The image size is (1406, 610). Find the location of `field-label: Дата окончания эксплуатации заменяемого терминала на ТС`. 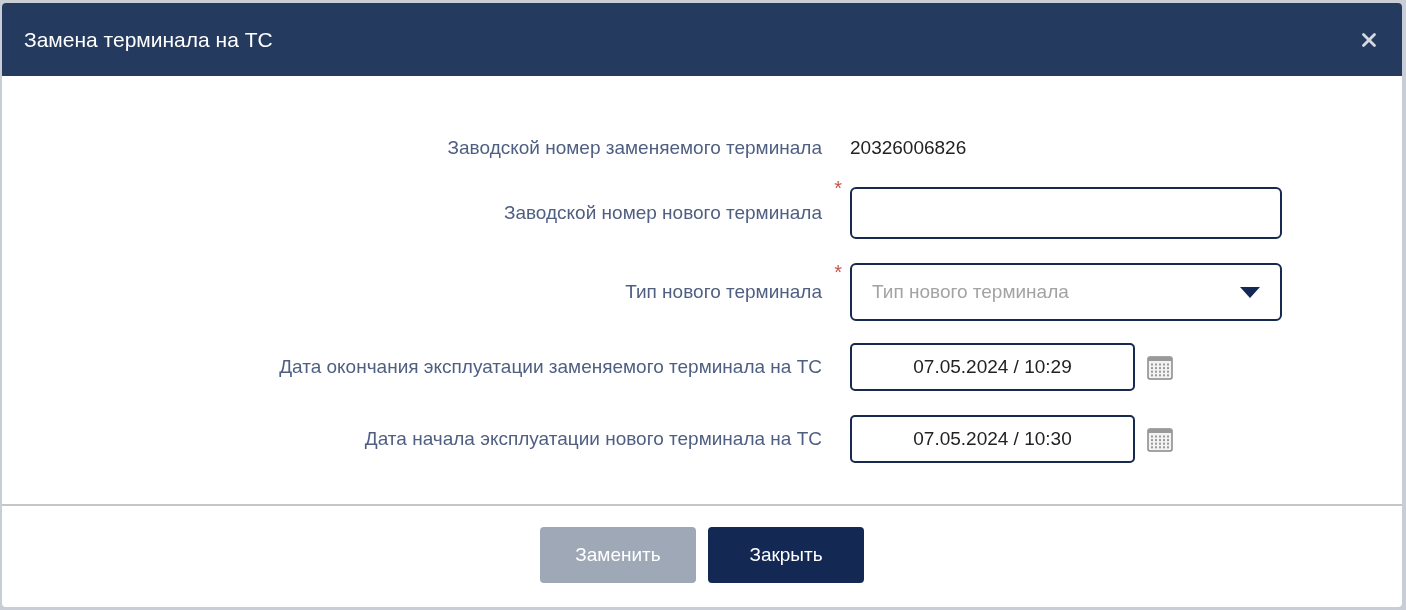

field-label: Дата окончания эксплуатации заменяемого терминала на ТС is located at coordinates (550, 367).